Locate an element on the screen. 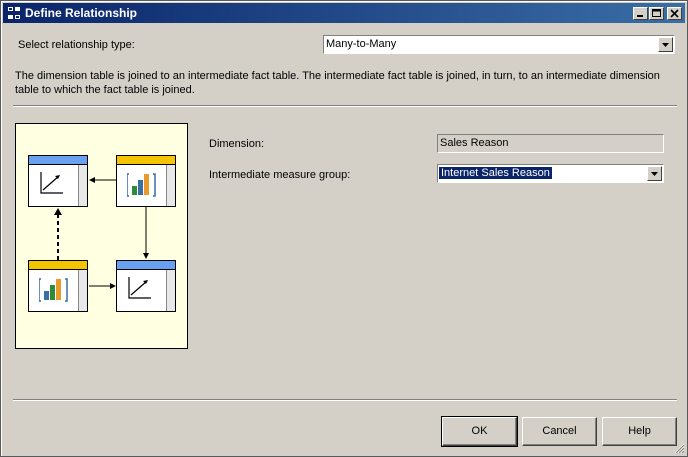 This screenshot has height=457, width=688. relationship-diagram is located at coordinates (101, 236).